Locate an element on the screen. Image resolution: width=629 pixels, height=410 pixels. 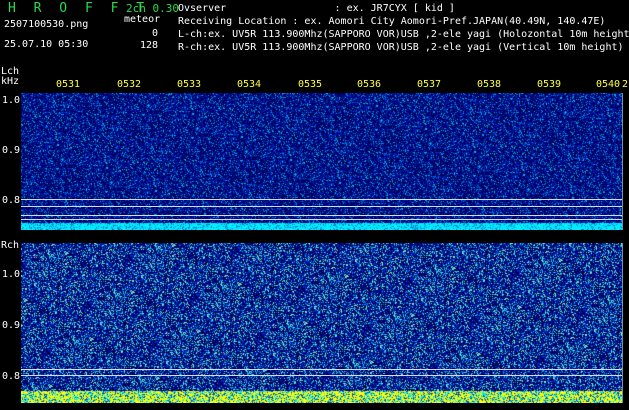
lch-unit: kHz is located at coordinates (10, 81).